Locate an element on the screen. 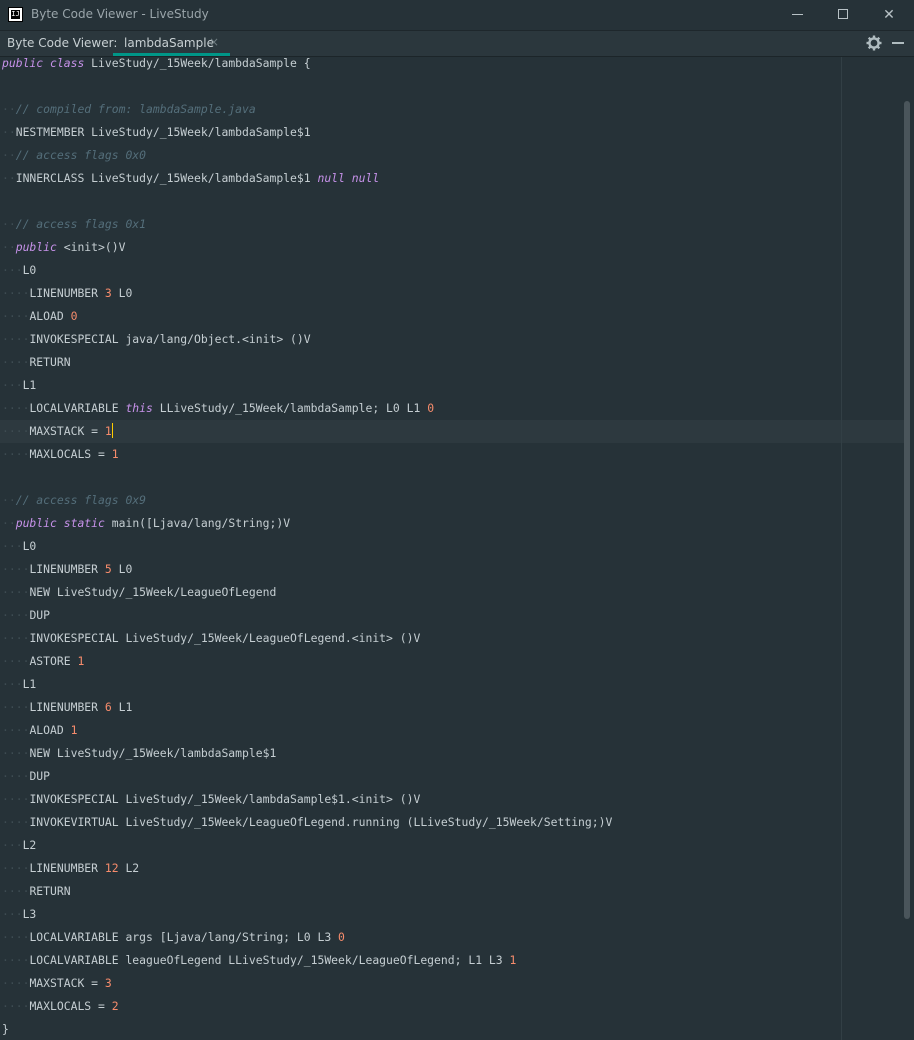 This screenshot has height=1040, width=914. minimize-icon is located at coordinates (797, 14).